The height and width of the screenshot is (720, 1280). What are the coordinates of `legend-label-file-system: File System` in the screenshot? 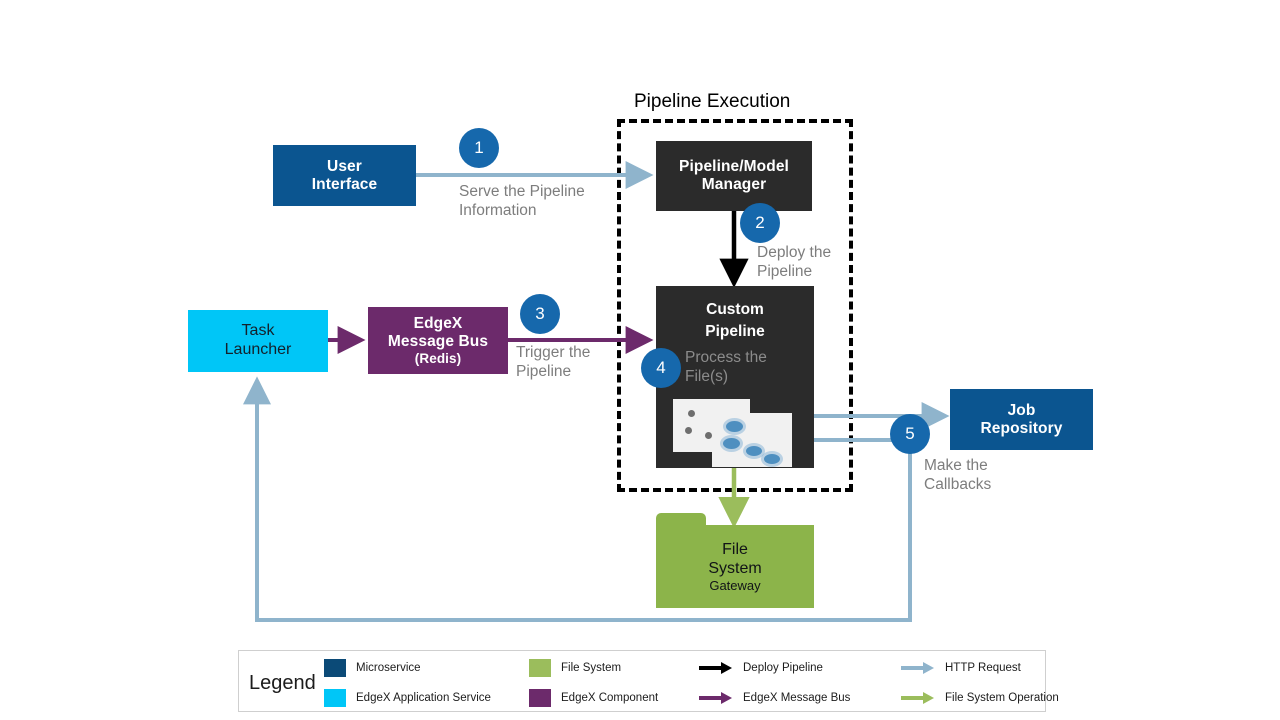 It's located at (591, 668).